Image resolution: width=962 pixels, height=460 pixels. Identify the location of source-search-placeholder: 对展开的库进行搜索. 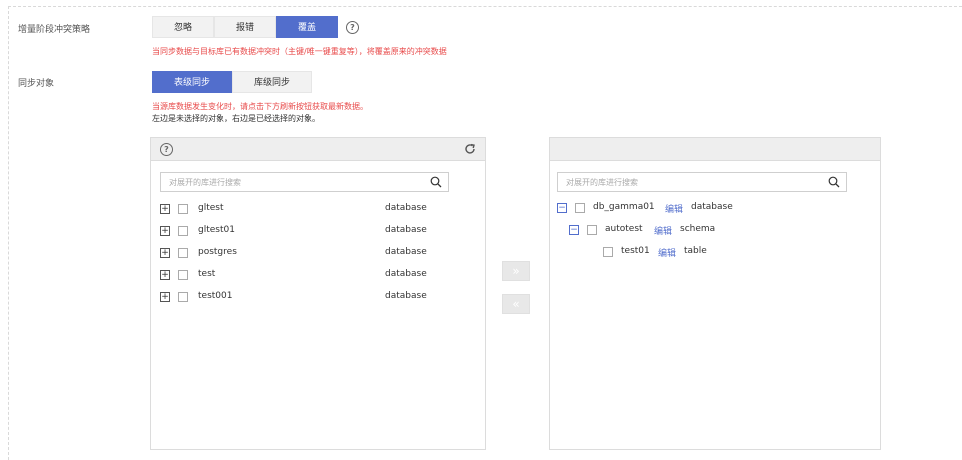
(205, 182).